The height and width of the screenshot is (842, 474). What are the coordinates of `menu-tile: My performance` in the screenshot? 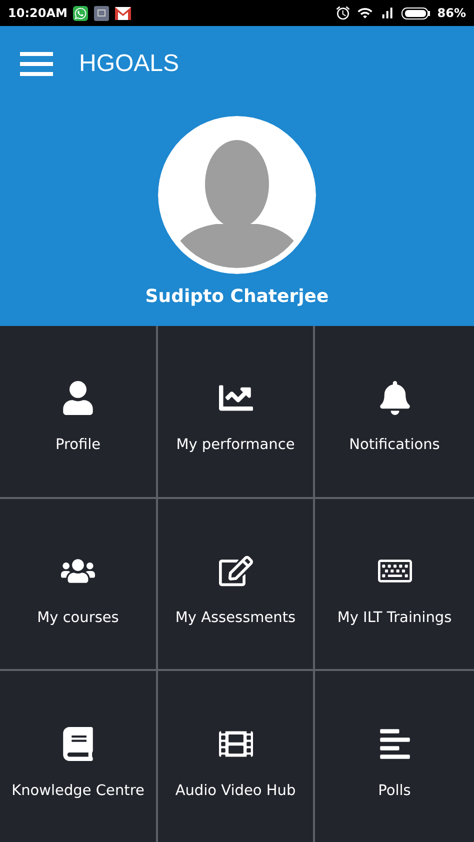 It's located at (235, 411).